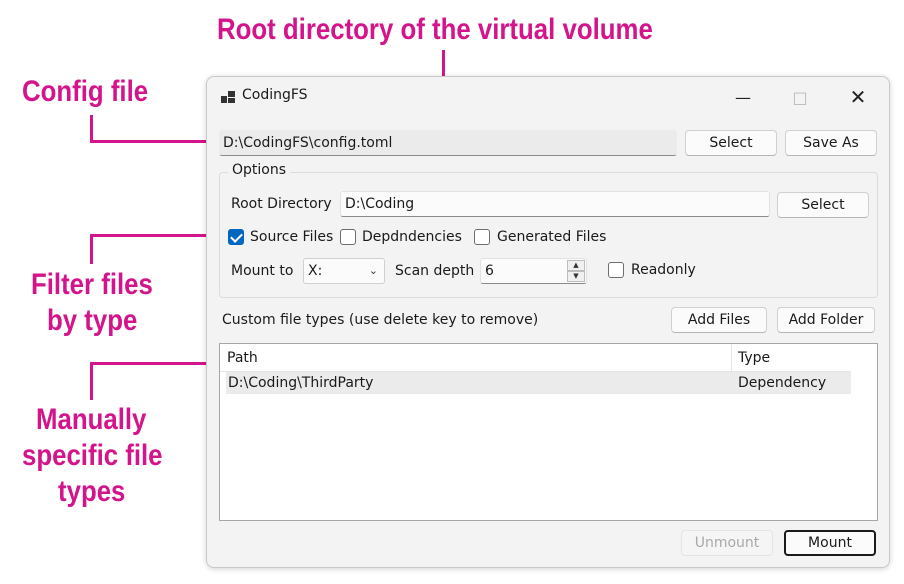  I want to click on minimize-icon: —, so click(743, 97).